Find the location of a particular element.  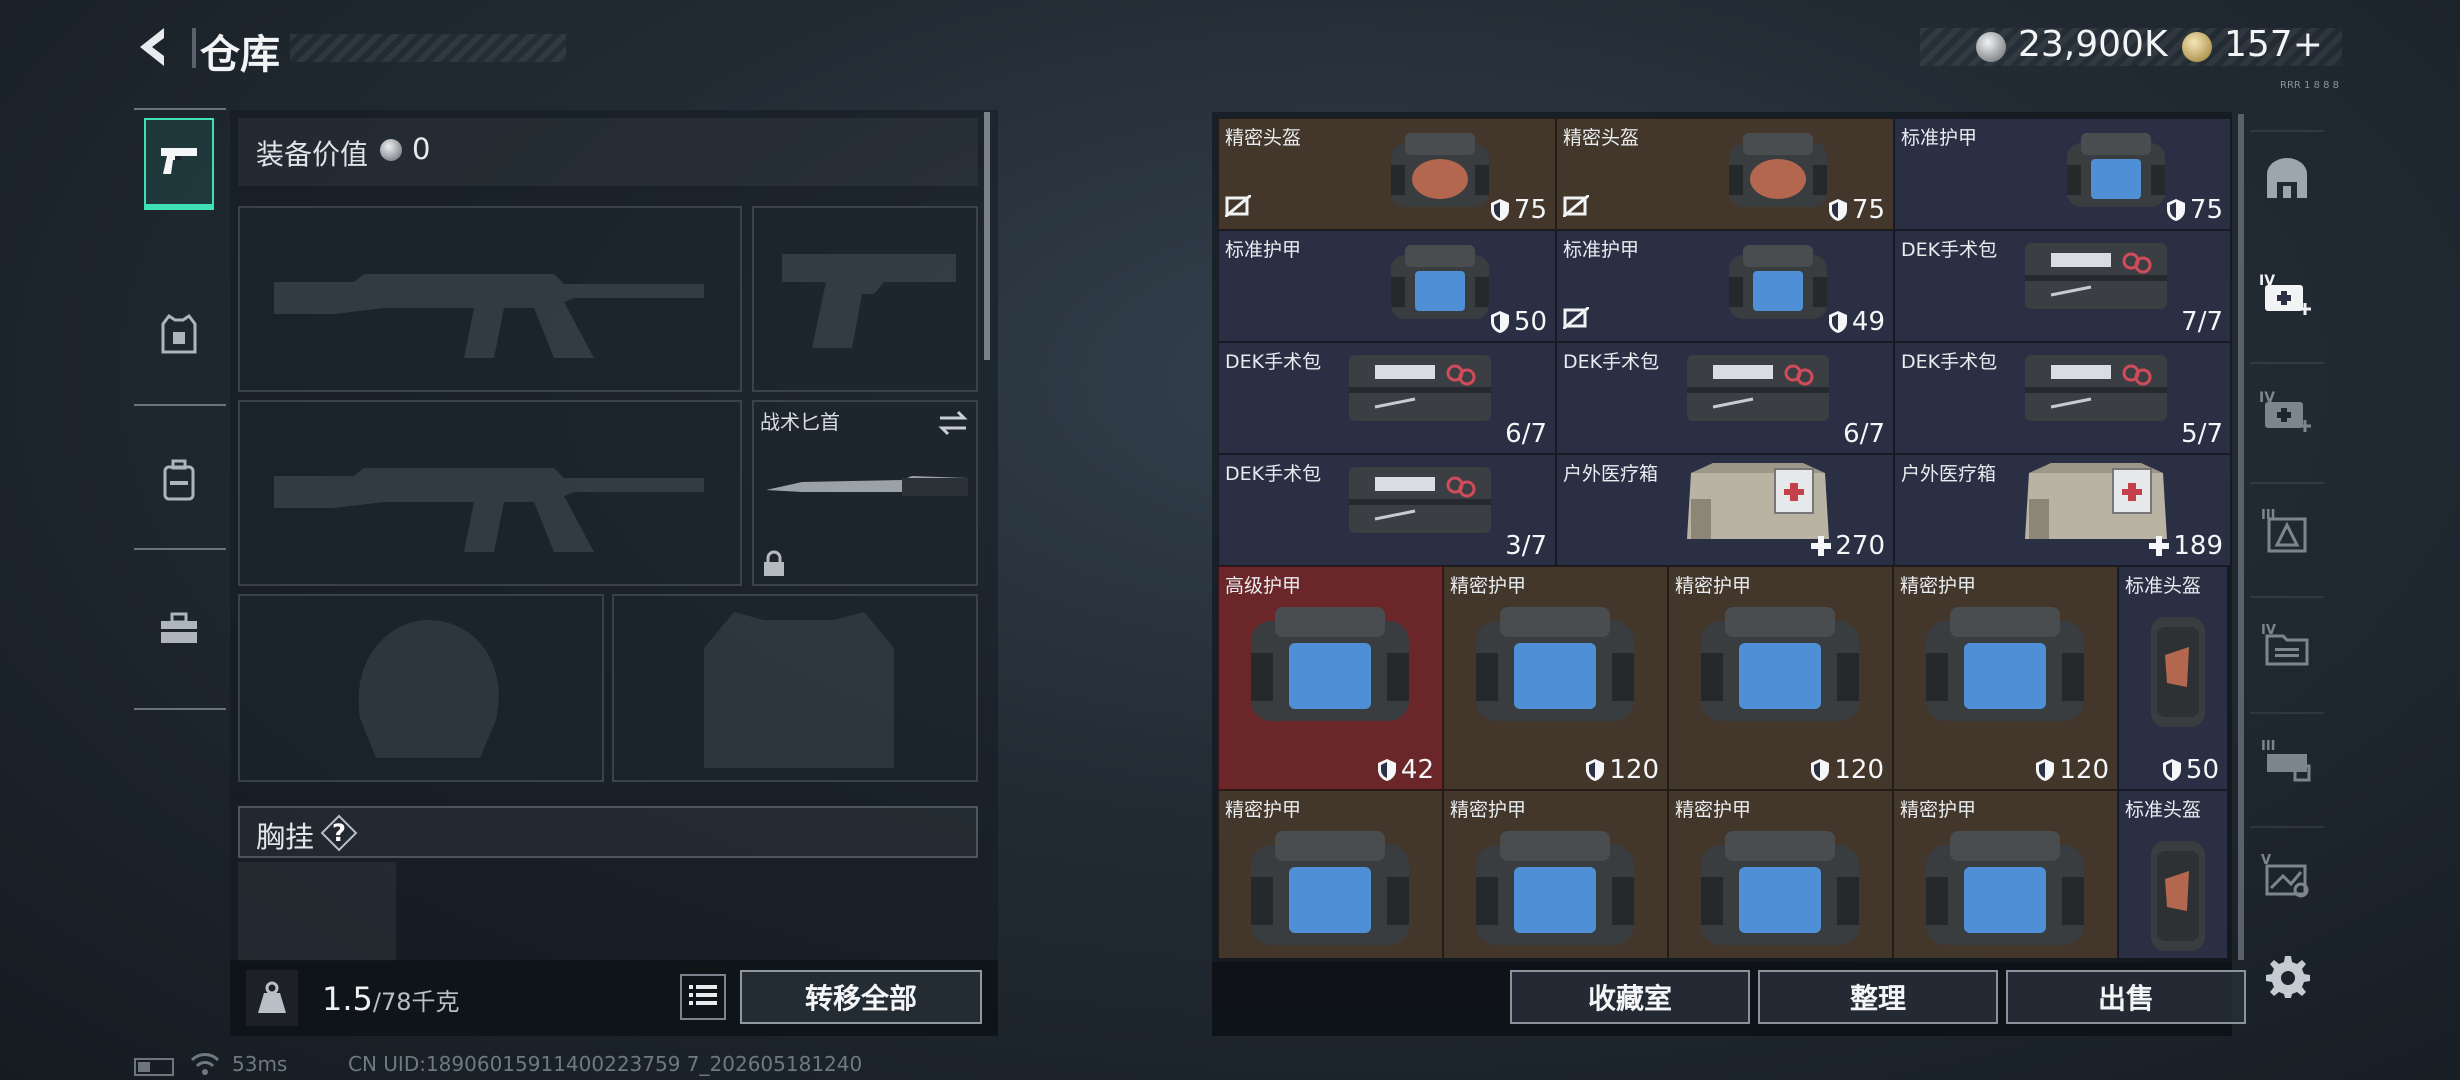

header-stripe is located at coordinates (428, 48).